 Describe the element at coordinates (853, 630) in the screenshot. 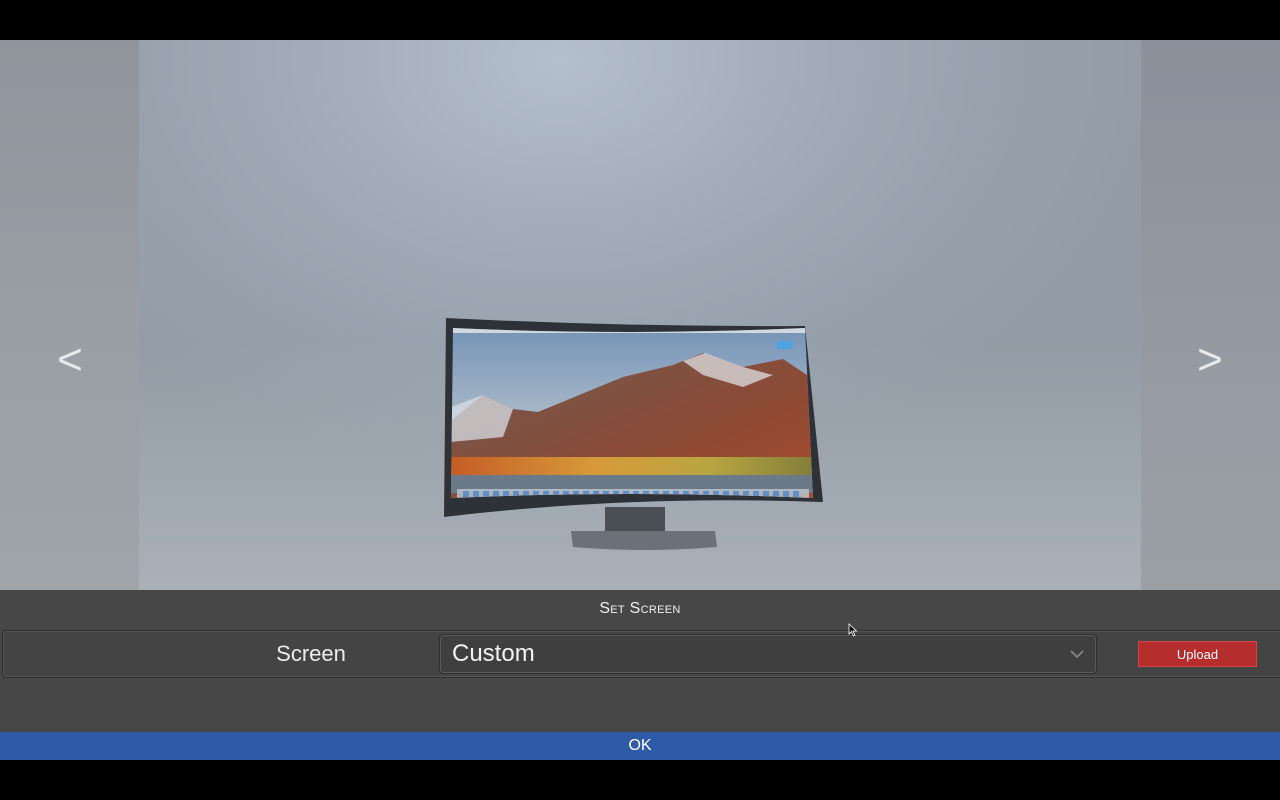

I see `mouse-cursor-icon` at that location.